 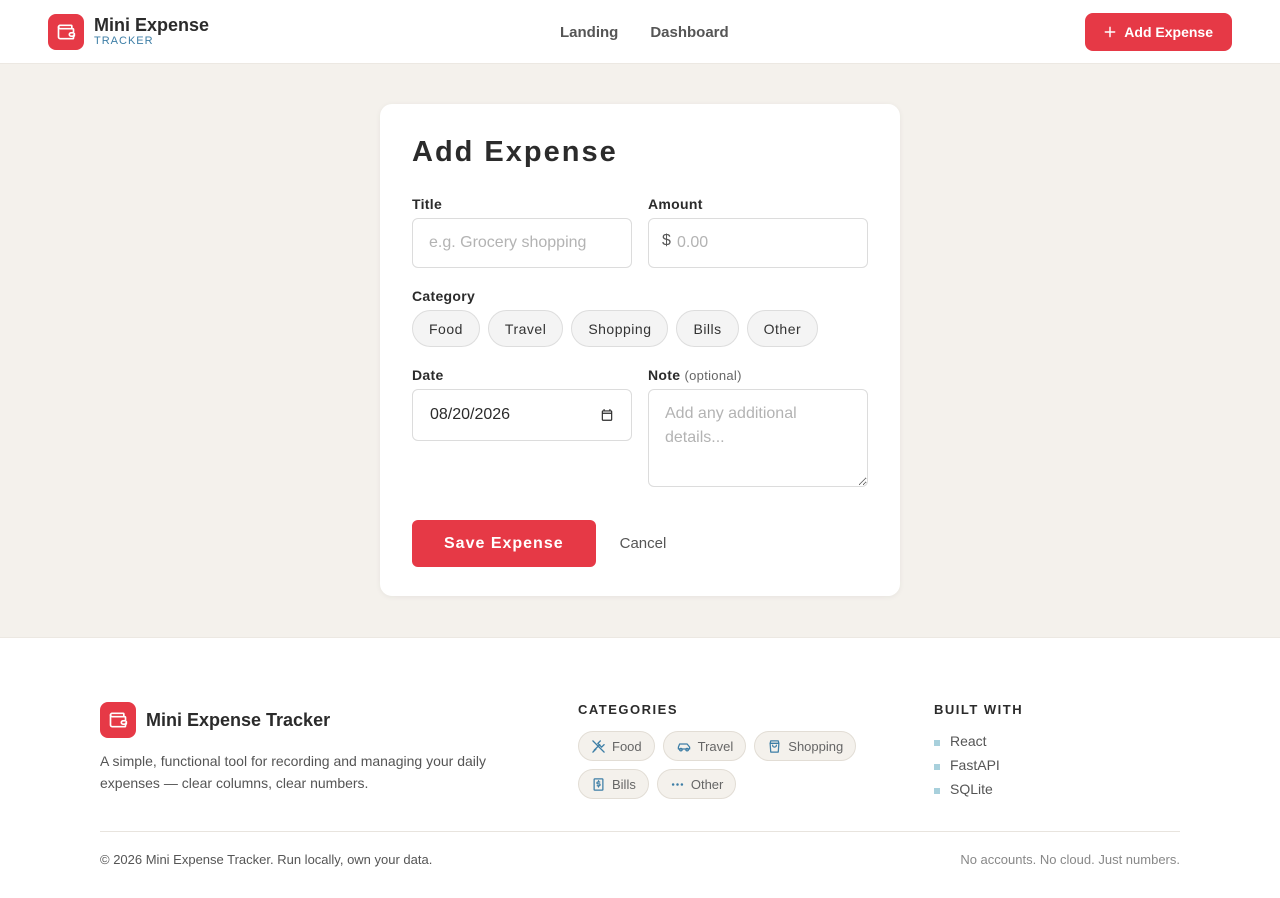 I want to click on footer-brand-name: Mini Expense Tracker, so click(x=238, y=719).